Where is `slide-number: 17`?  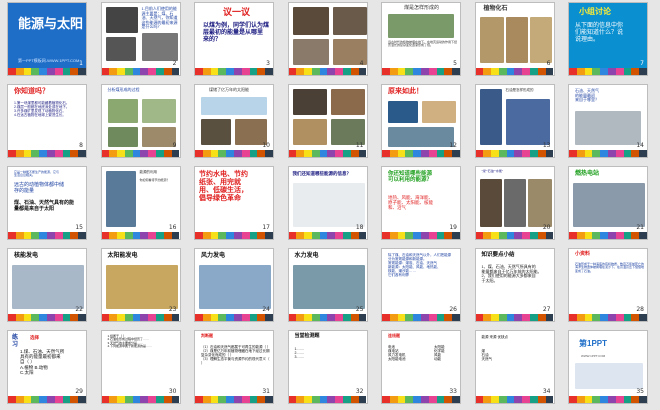 slide-number: 17 is located at coordinates (266, 227).